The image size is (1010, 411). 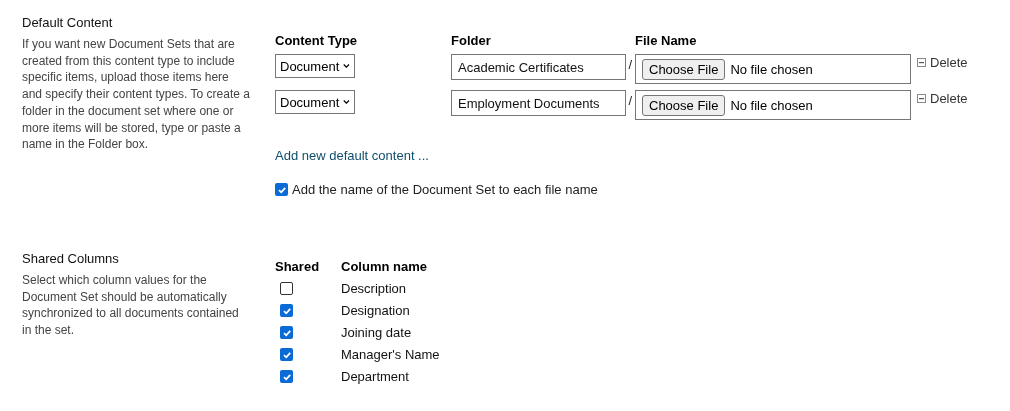 What do you see at coordinates (539, 103) in the screenshot?
I see `folder-field: Employment Documents` at bounding box center [539, 103].